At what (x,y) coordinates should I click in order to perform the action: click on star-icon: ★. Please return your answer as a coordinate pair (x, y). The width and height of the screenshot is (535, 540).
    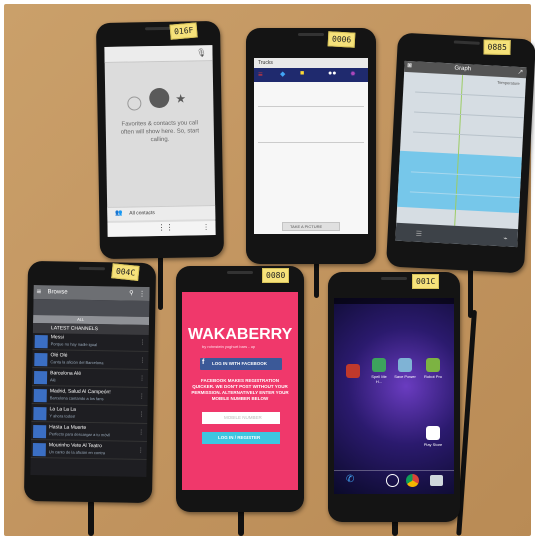
    Looking at the image, I should click on (181, 98).